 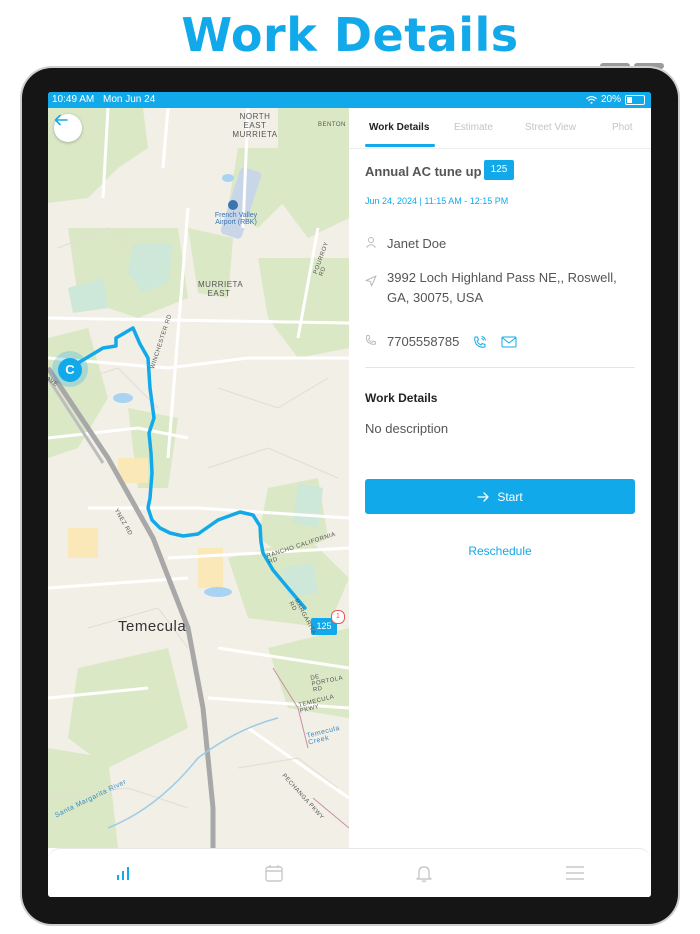 I want to click on customer-row: Janet Doe, so click(x=405, y=243).